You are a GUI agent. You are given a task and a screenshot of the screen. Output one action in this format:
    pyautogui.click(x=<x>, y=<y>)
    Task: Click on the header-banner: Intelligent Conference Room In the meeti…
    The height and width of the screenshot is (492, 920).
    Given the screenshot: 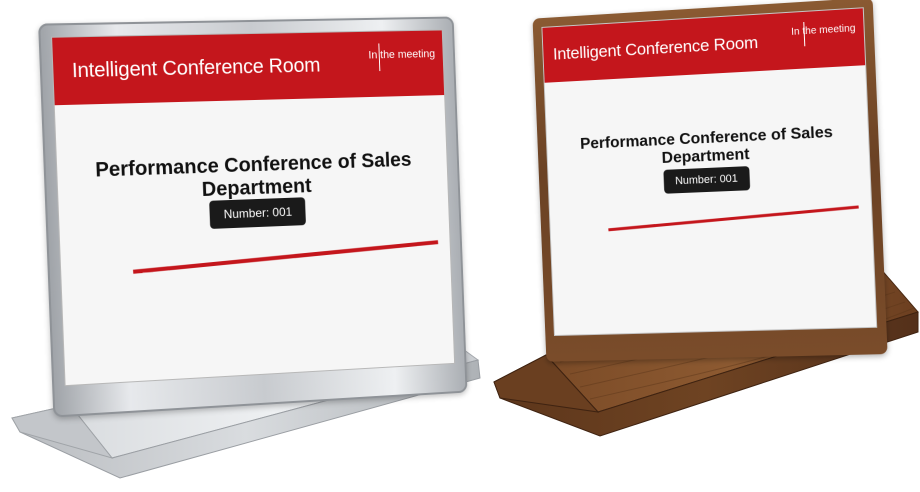 What is the action you would take?
    pyautogui.click(x=704, y=45)
    